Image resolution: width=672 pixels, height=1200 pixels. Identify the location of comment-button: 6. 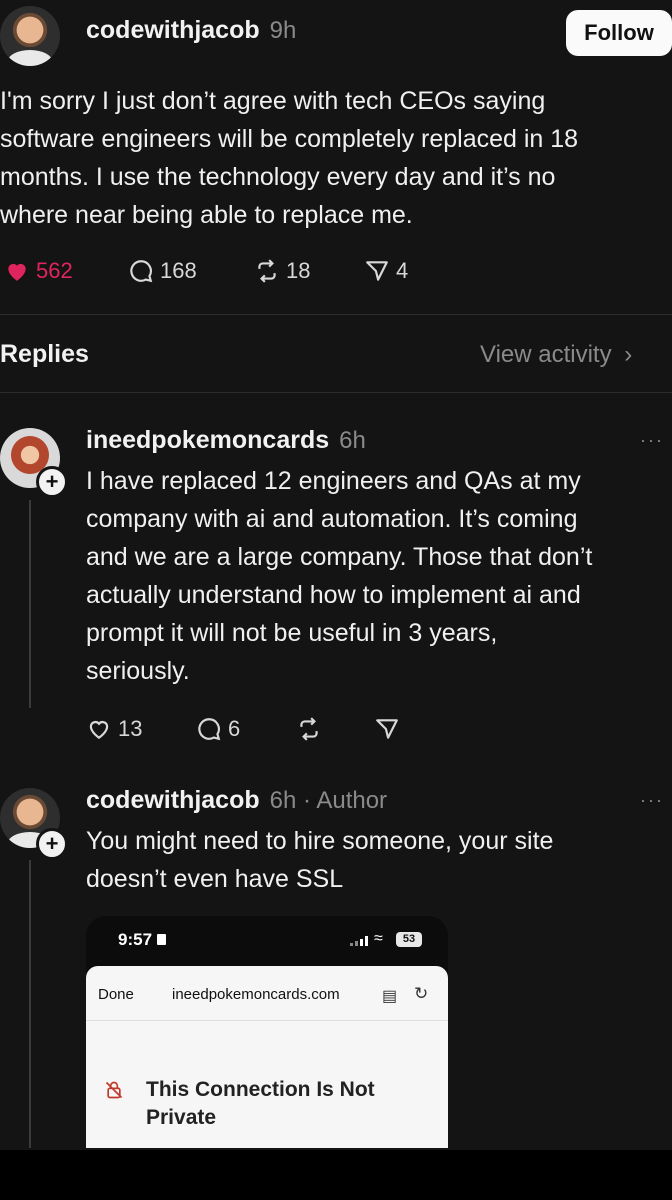
(218, 729).